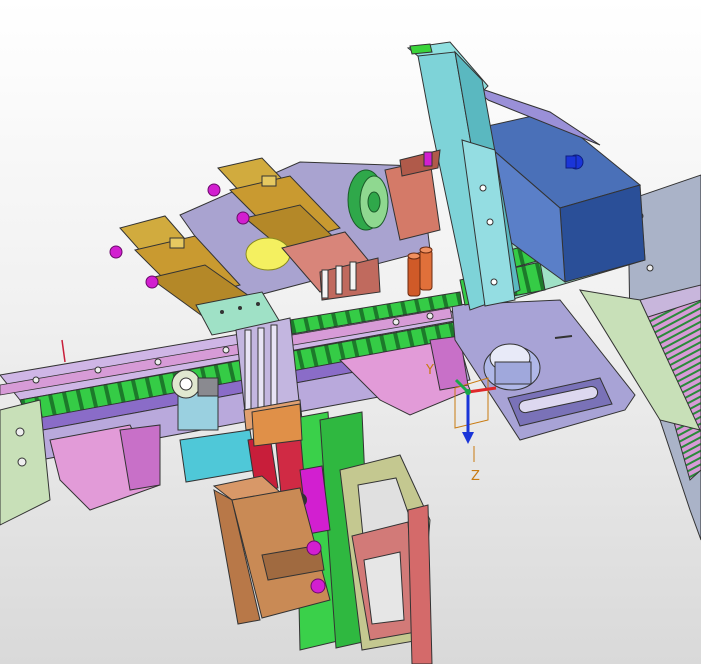  Describe the element at coordinates (429, 370) in the screenshot. I see `y-axis-label: Y` at that location.